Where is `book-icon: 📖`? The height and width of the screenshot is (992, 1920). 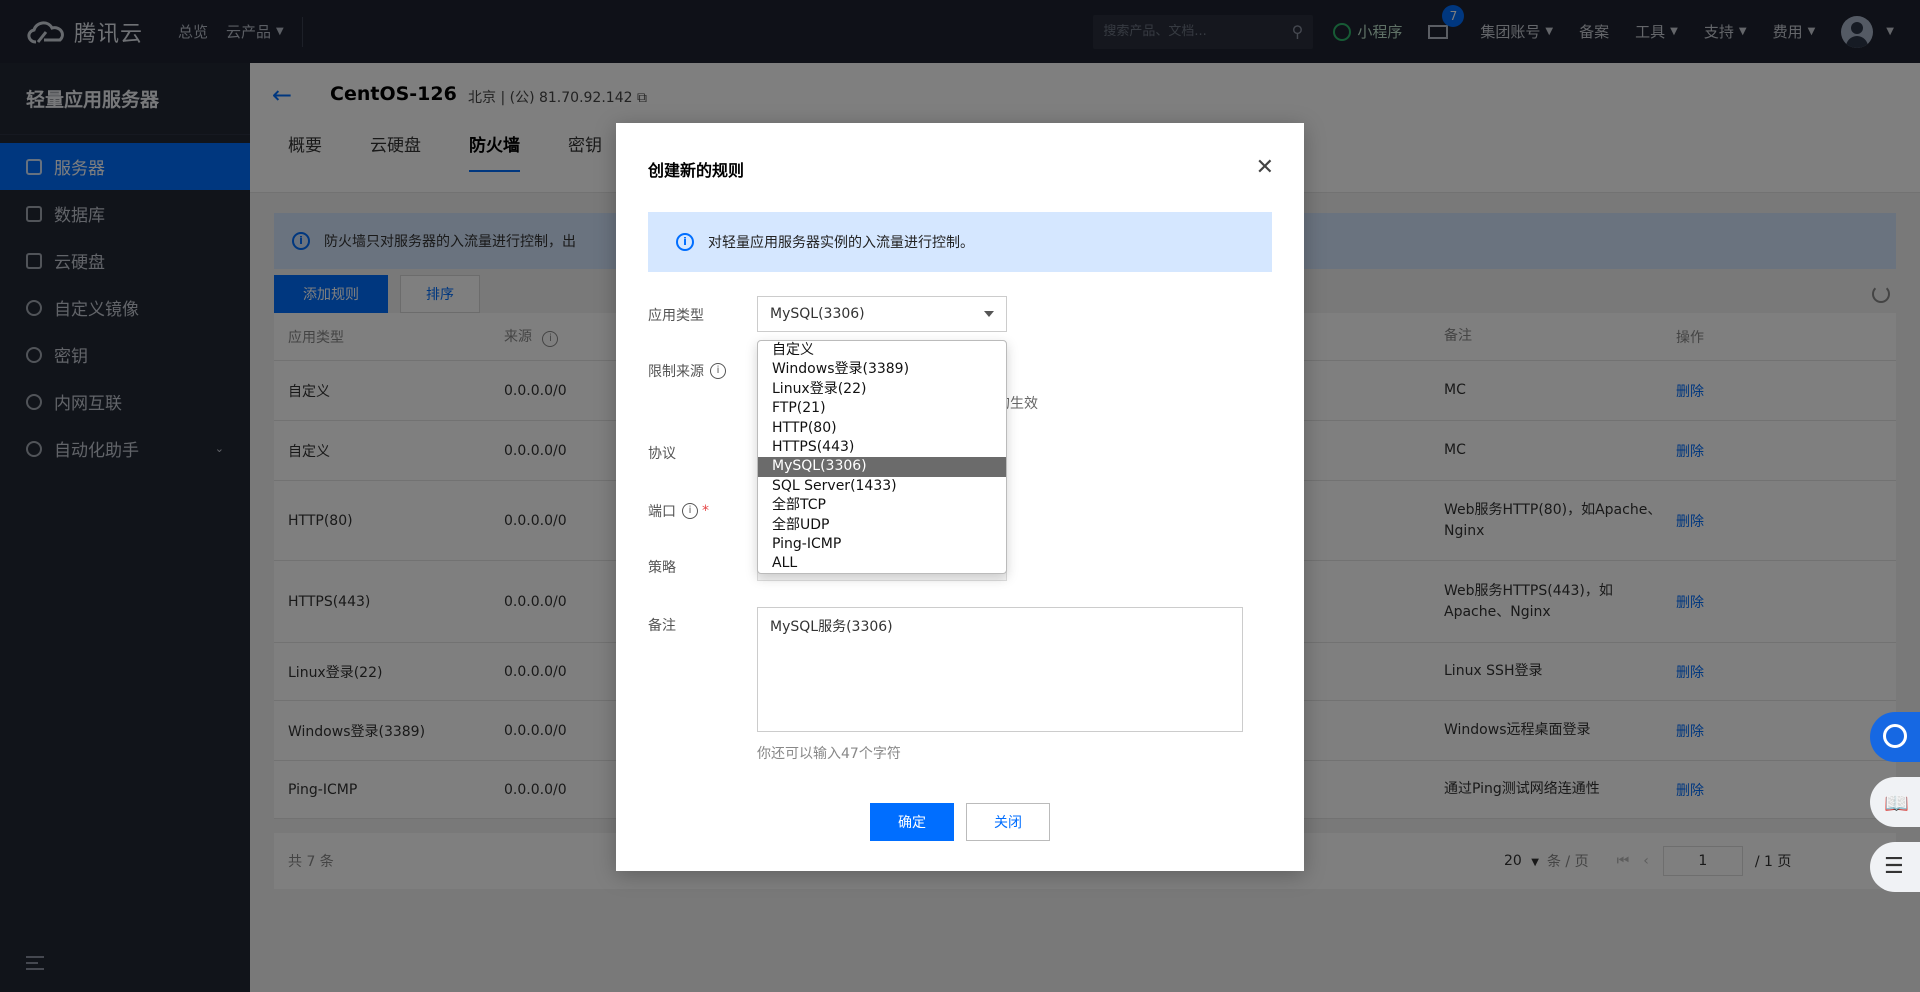
book-icon: 📖 is located at coordinates (1896, 803).